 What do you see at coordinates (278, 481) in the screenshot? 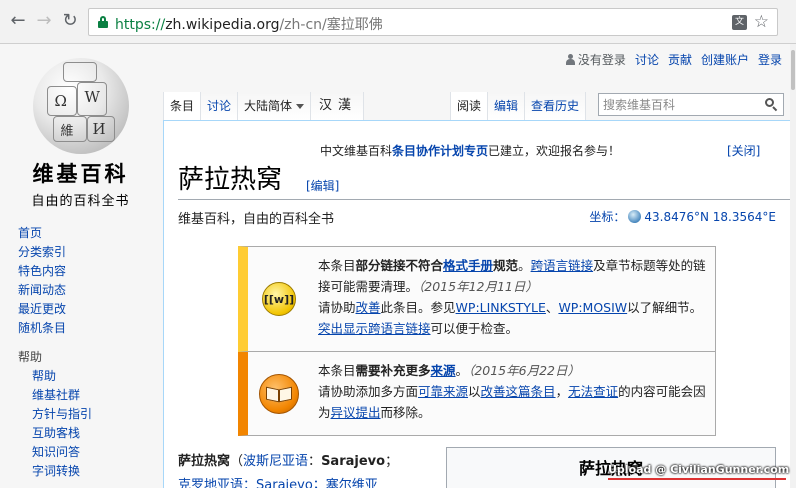
I see `lead-paragraph-line-2: 克罗地亚语：Sarajevo；塞尔维亚` at bounding box center [278, 481].